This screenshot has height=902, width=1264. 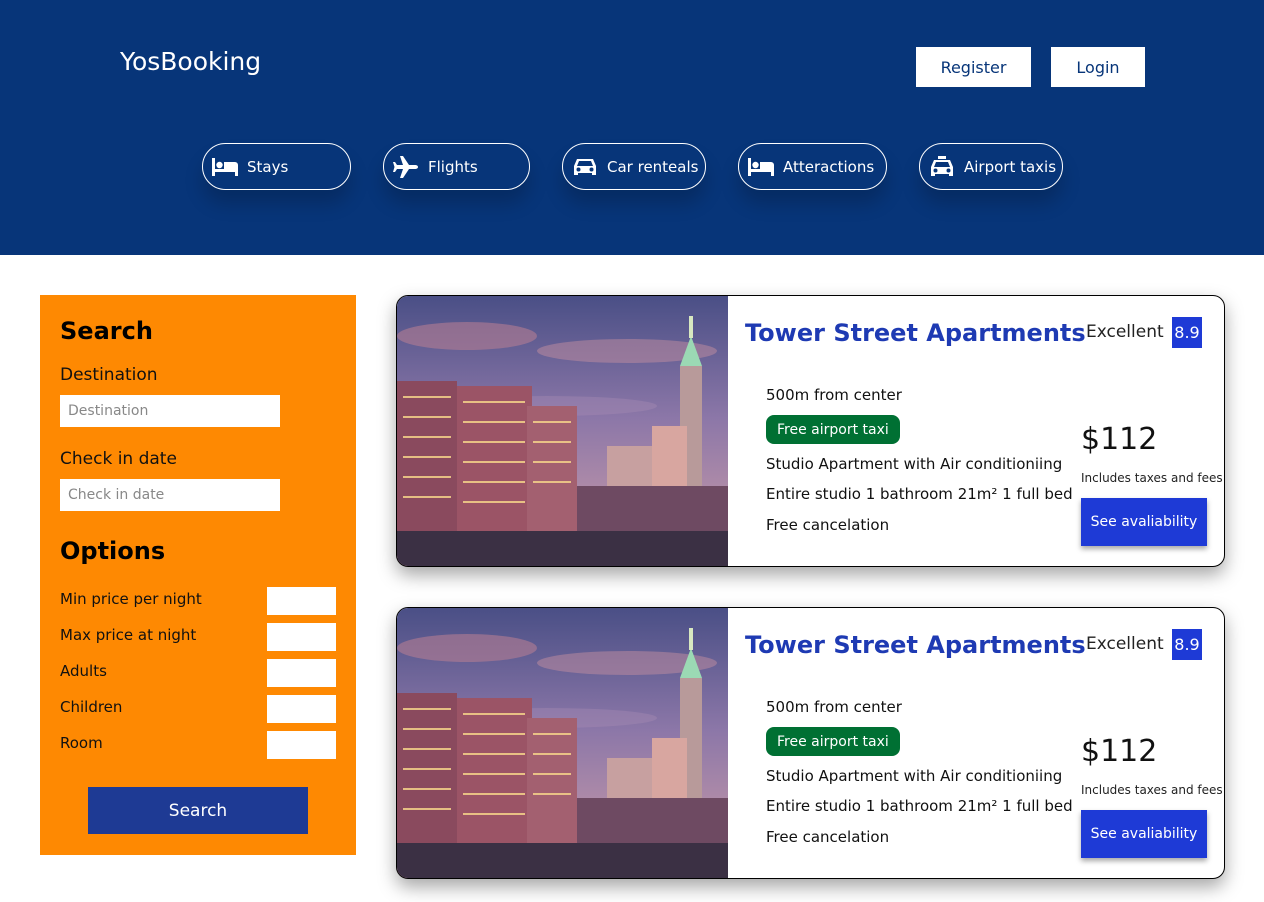 I want to click on search-button: Search, so click(x=198, y=810).